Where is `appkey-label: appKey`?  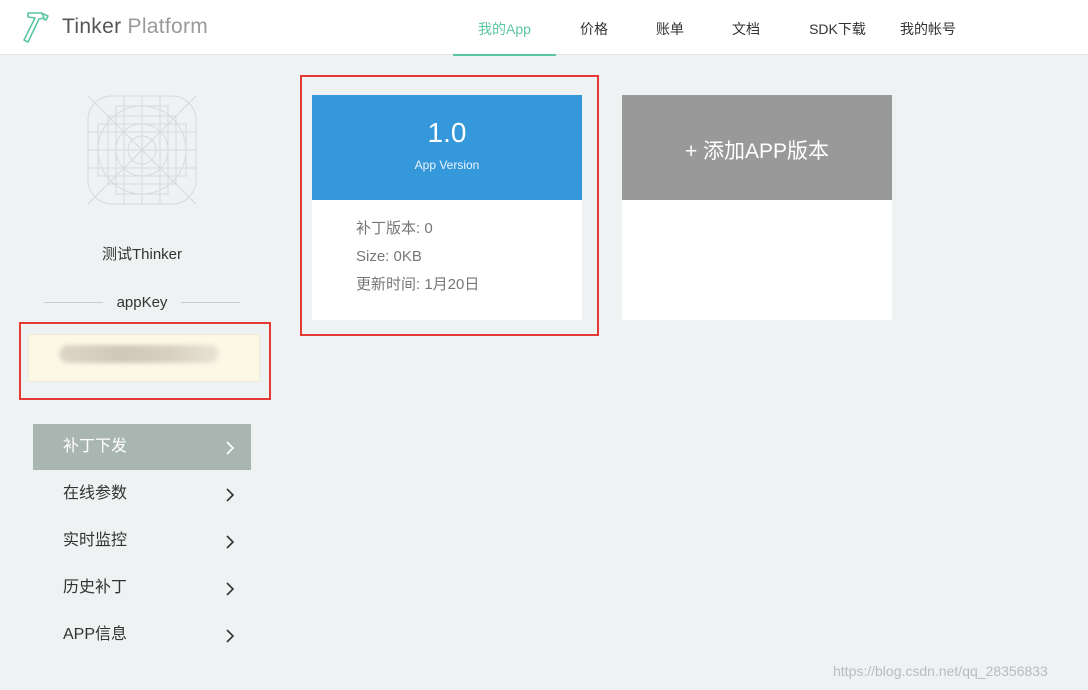 appkey-label: appKey is located at coordinates (142, 302).